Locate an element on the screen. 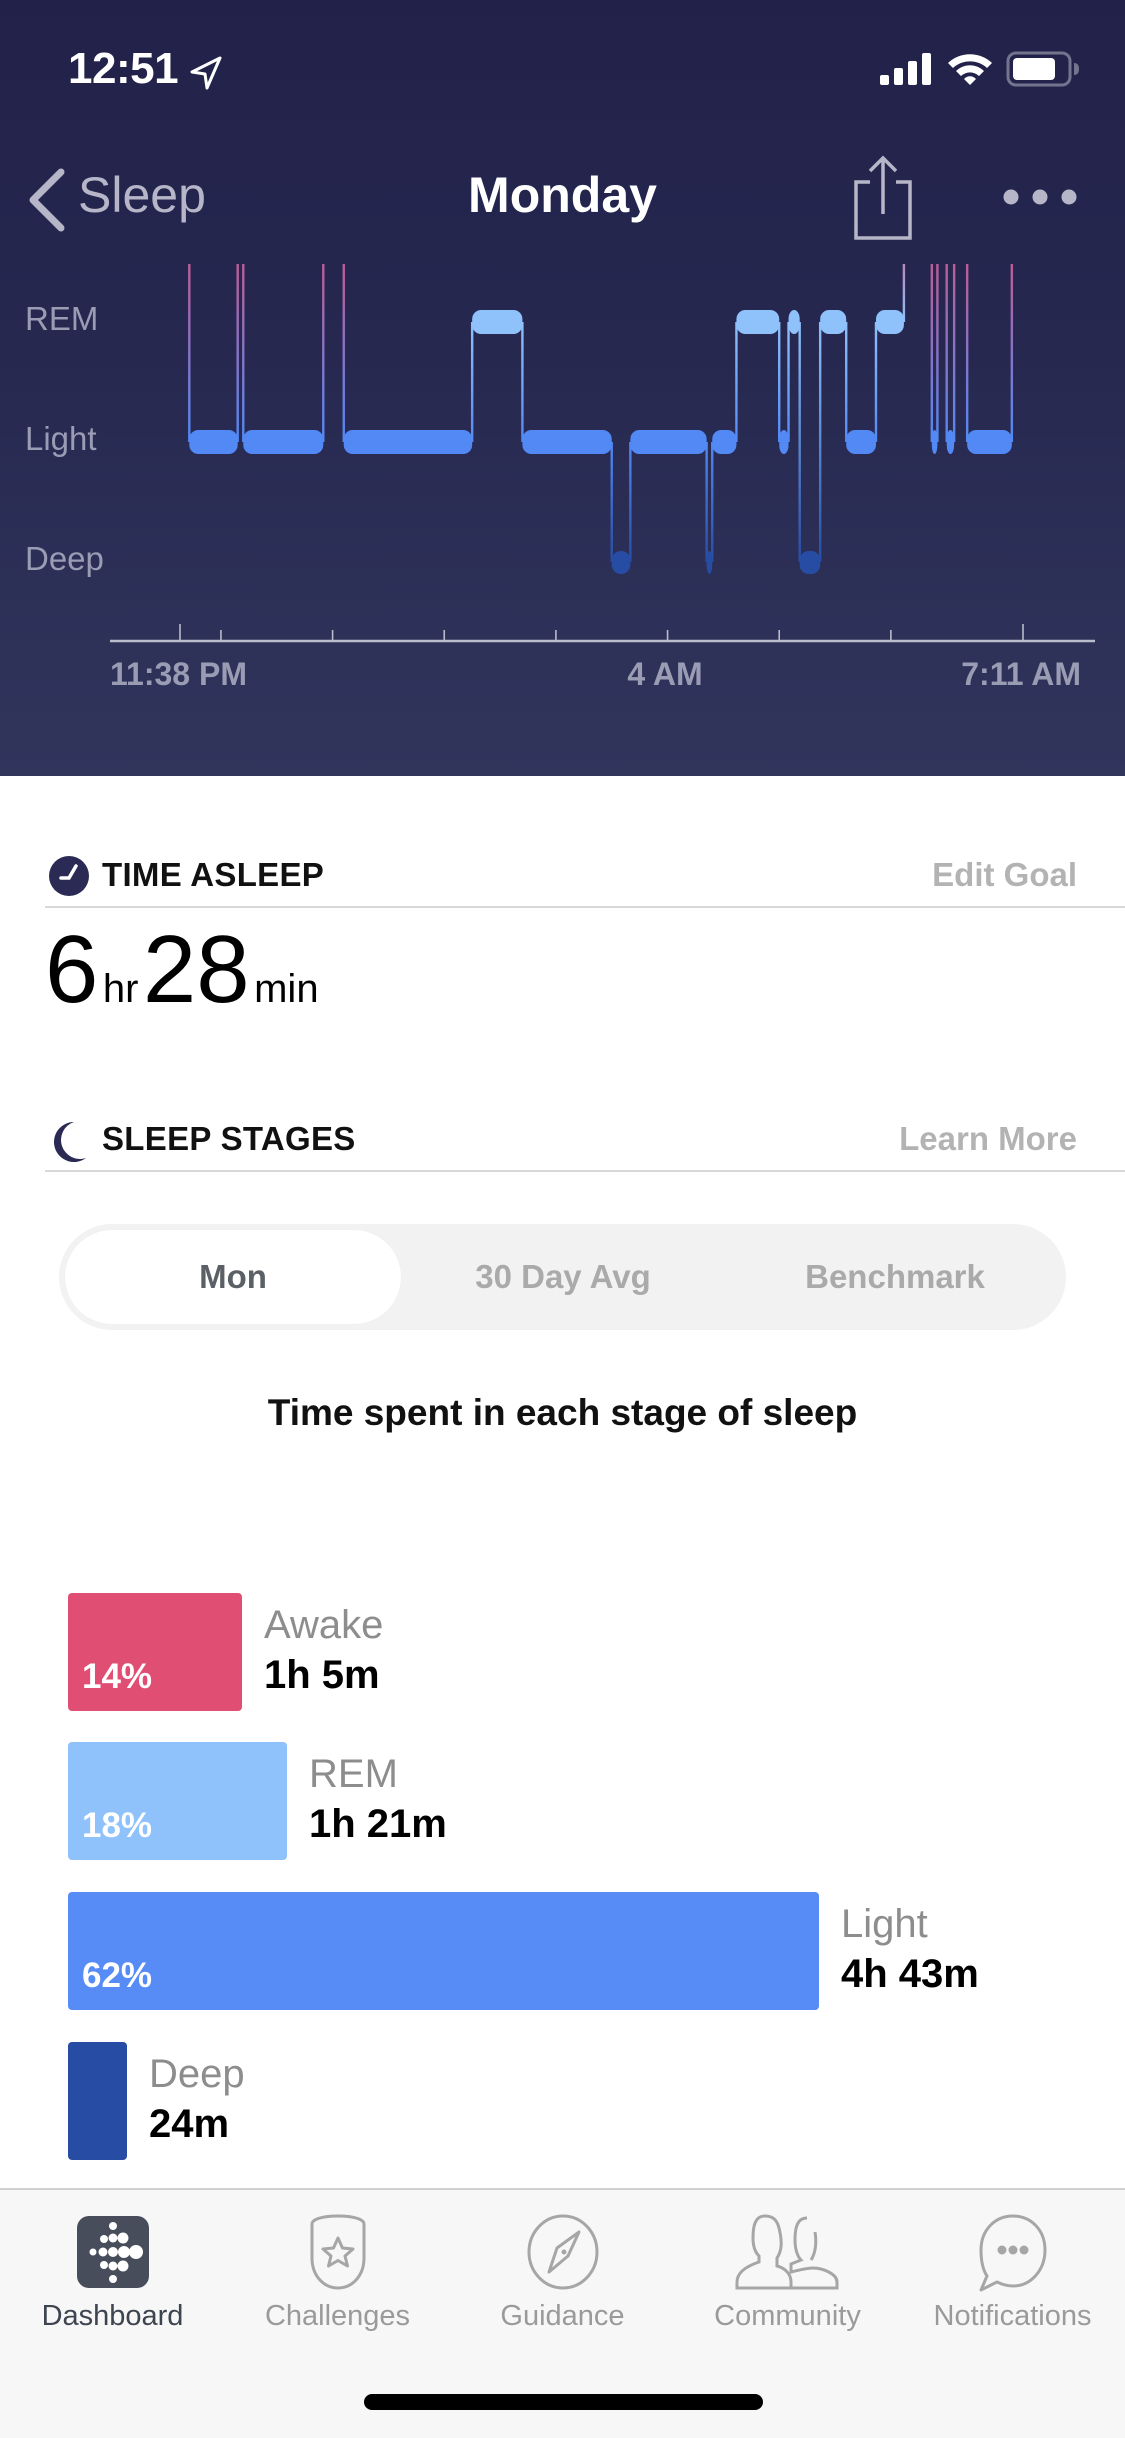  tab-30-day-avg: 30 Day Avg is located at coordinates (563, 1277).